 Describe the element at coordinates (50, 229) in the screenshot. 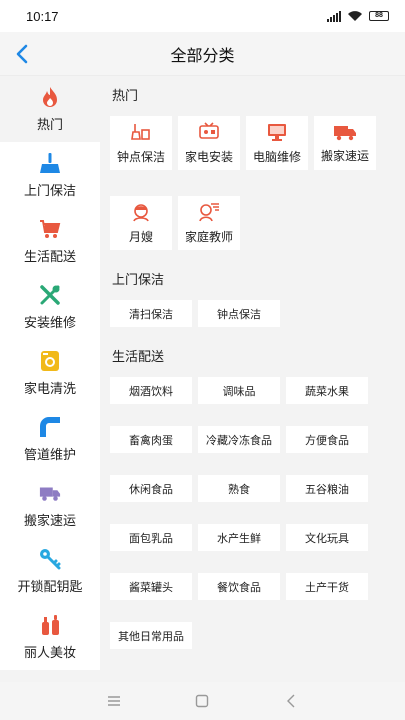

I see `cart-icon` at that location.